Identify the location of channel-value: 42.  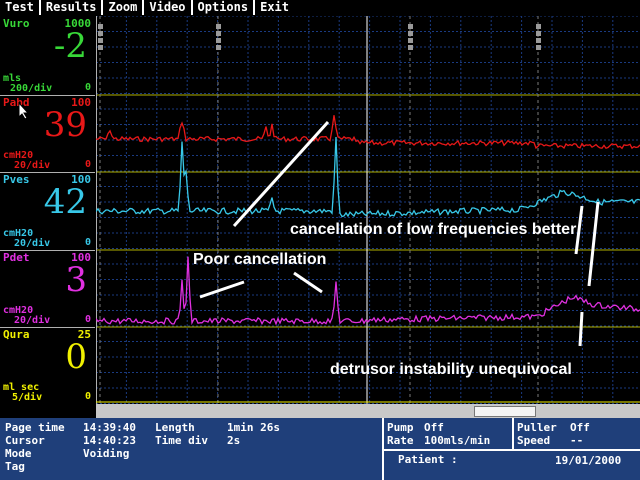
(65, 202).